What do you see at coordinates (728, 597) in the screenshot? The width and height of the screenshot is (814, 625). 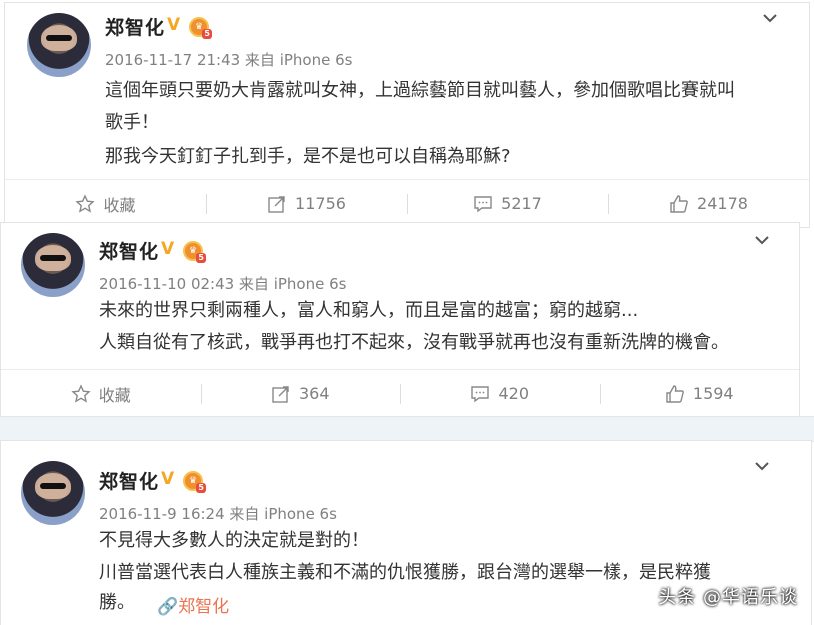 I see `watermark: 头条 @华语乐谈` at bounding box center [728, 597].